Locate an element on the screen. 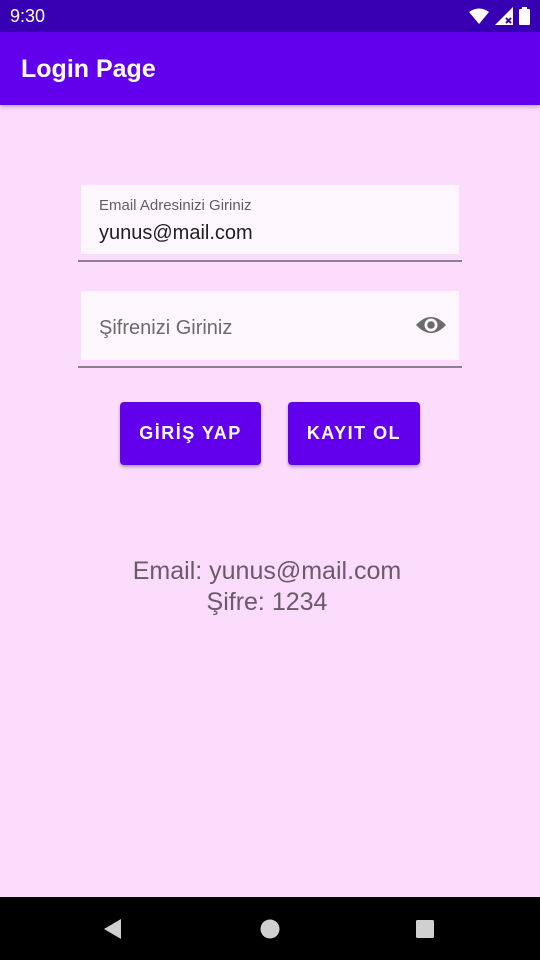  email-field-value: yunus@mail.com is located at coordinates (176, 233).